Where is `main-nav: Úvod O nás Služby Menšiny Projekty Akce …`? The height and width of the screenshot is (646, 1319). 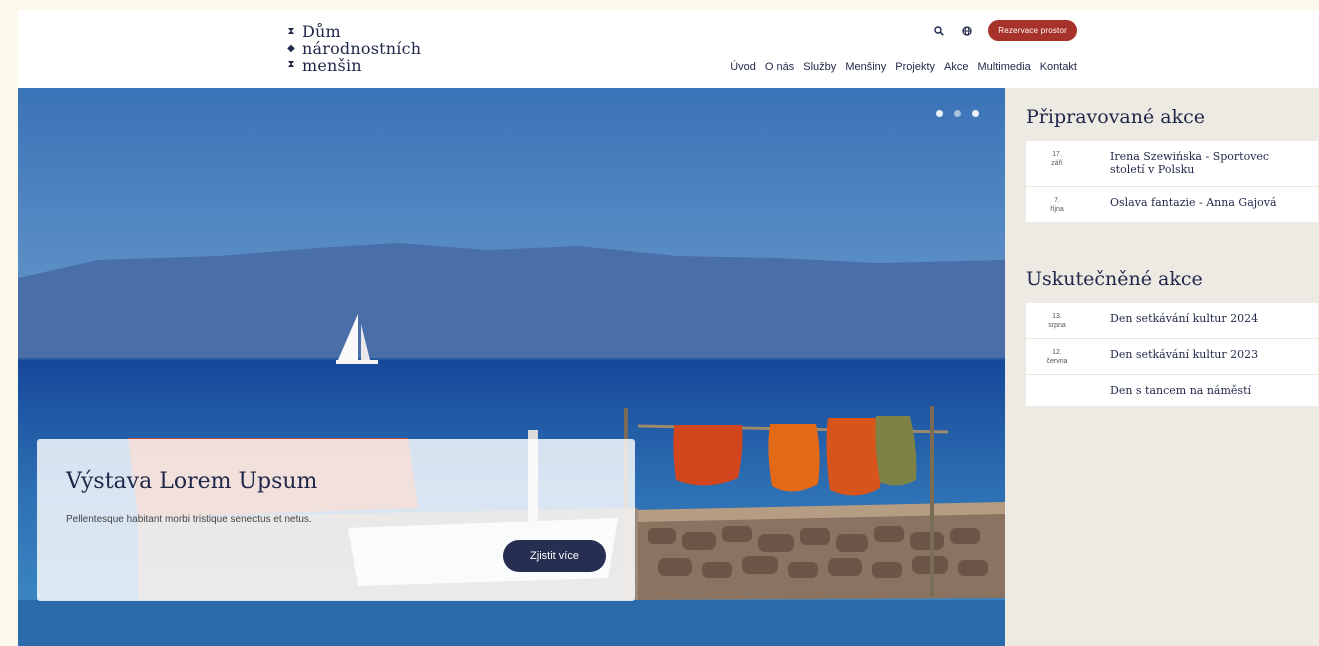 main-nav: Úvod O nás Služby Menšiny Projekty Akce … is located at coordinates (903, 67).